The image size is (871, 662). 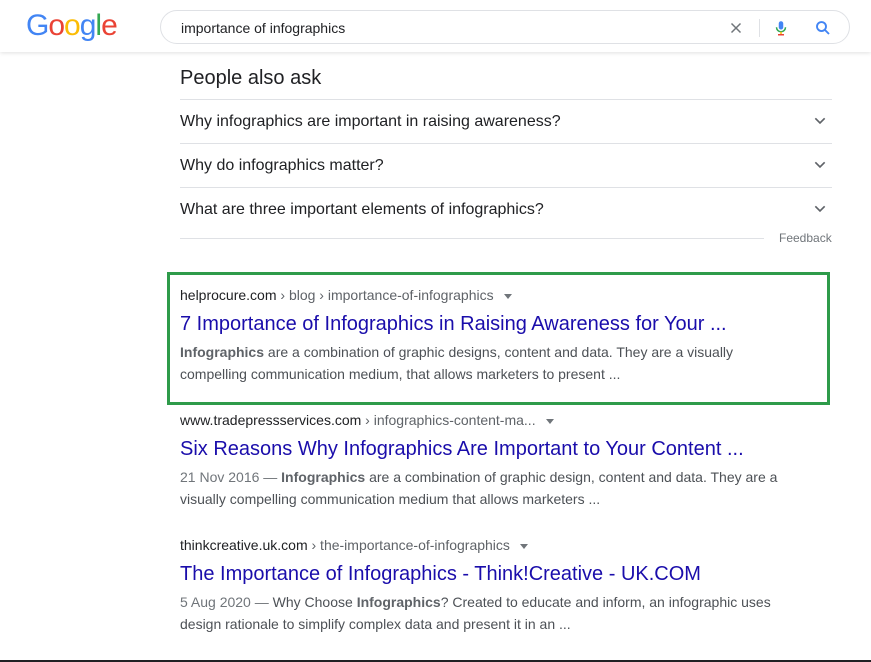 What do you see at coordinates (823, 28) in the screenshot?
I see `search-icon` at bounding box center [823, 28].